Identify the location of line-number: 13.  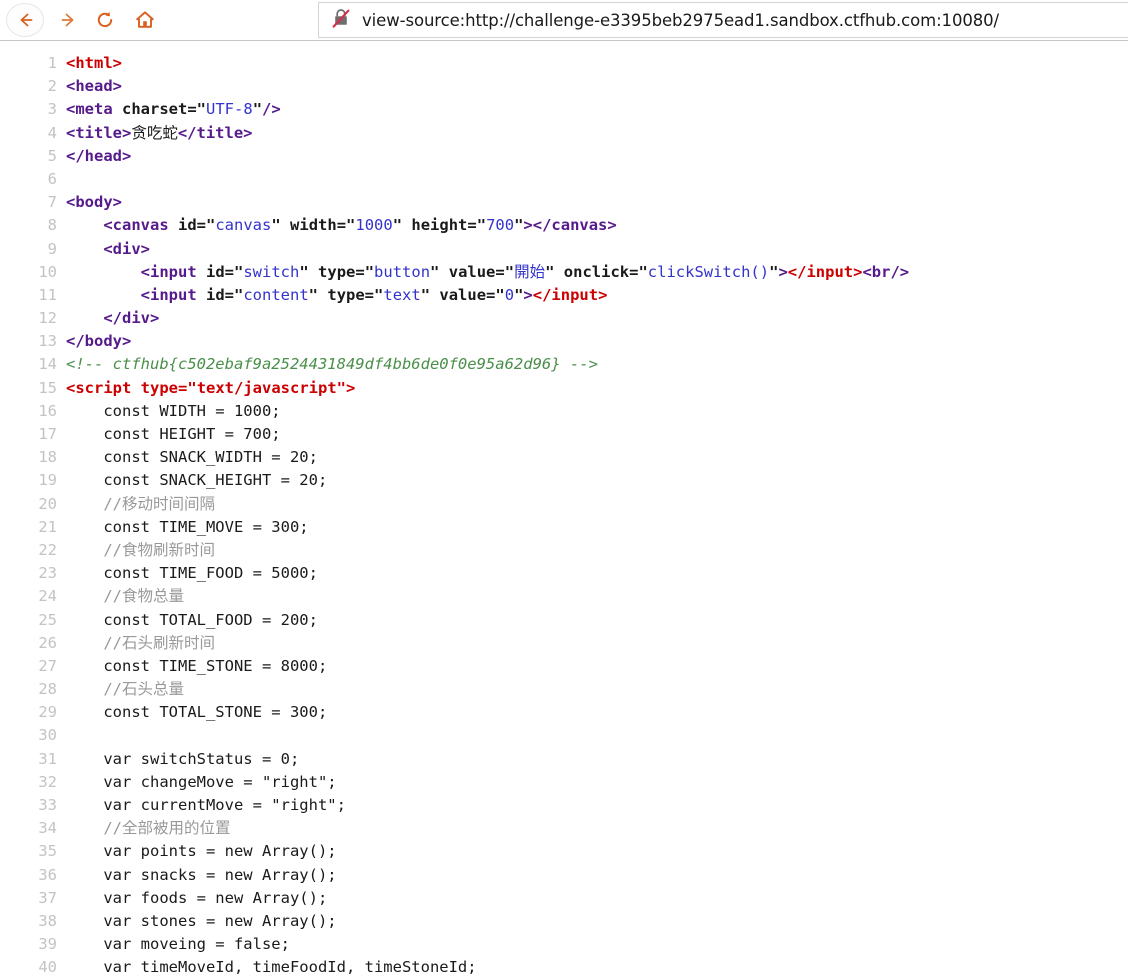
(47, 341).